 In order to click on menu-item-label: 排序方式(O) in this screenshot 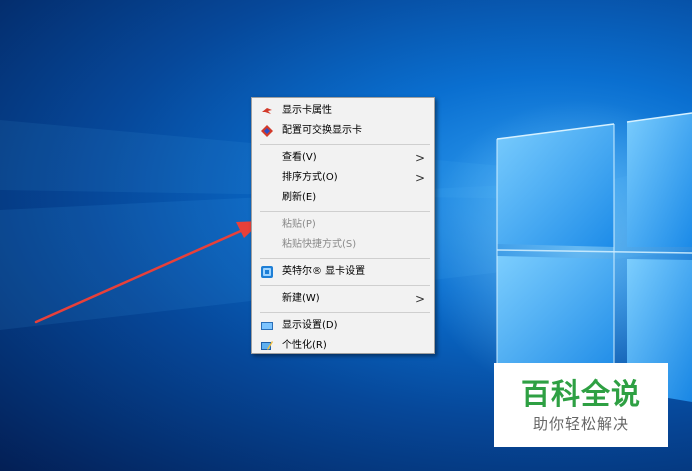, I will do `click(310, 177)`.